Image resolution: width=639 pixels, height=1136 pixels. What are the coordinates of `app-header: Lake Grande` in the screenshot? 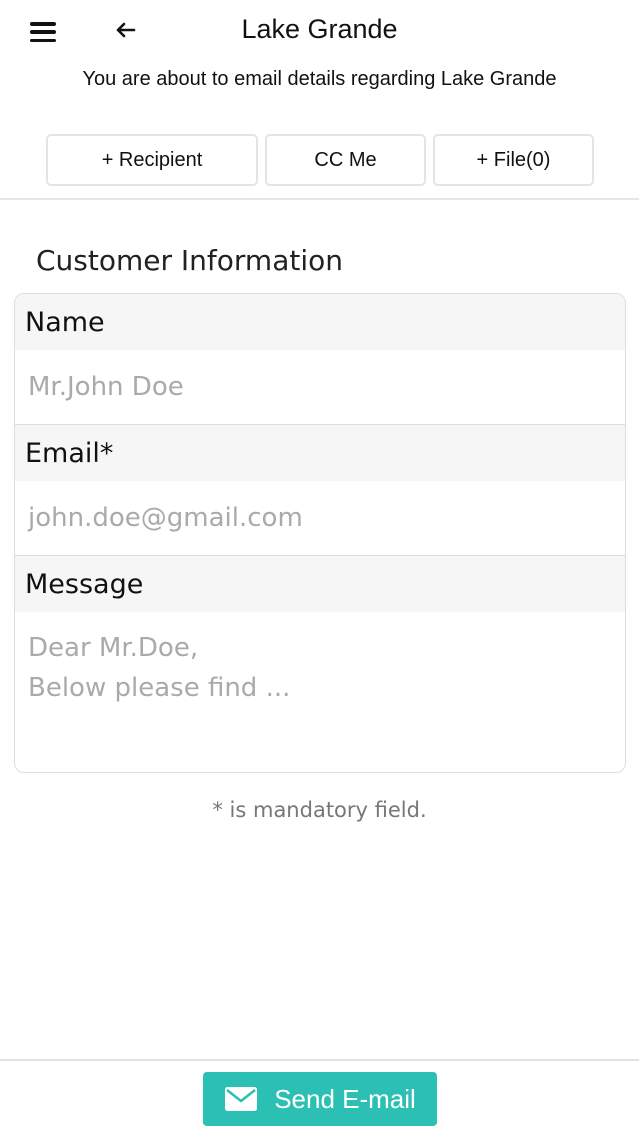 It's located at (319, 31).